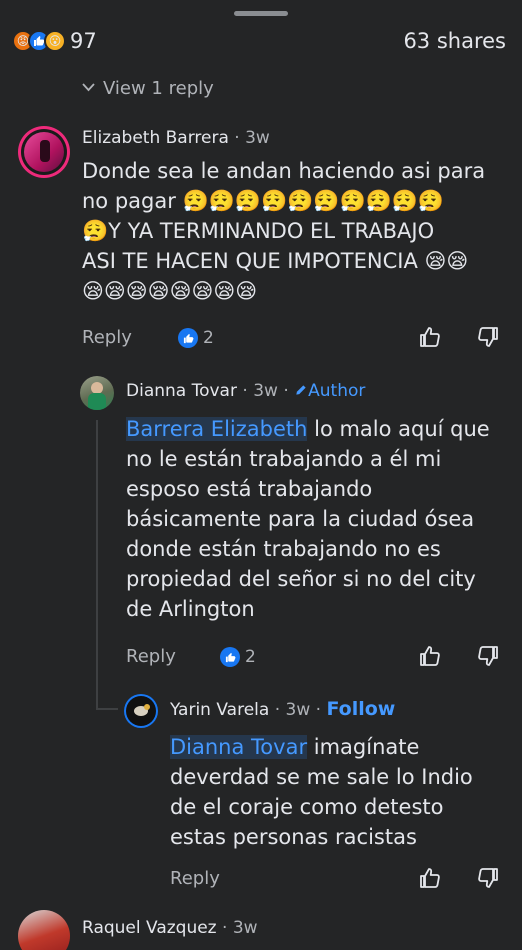 This screenshot has width=522, height=950. I want to click on avatar-yarin-varela, so click(141, 711).